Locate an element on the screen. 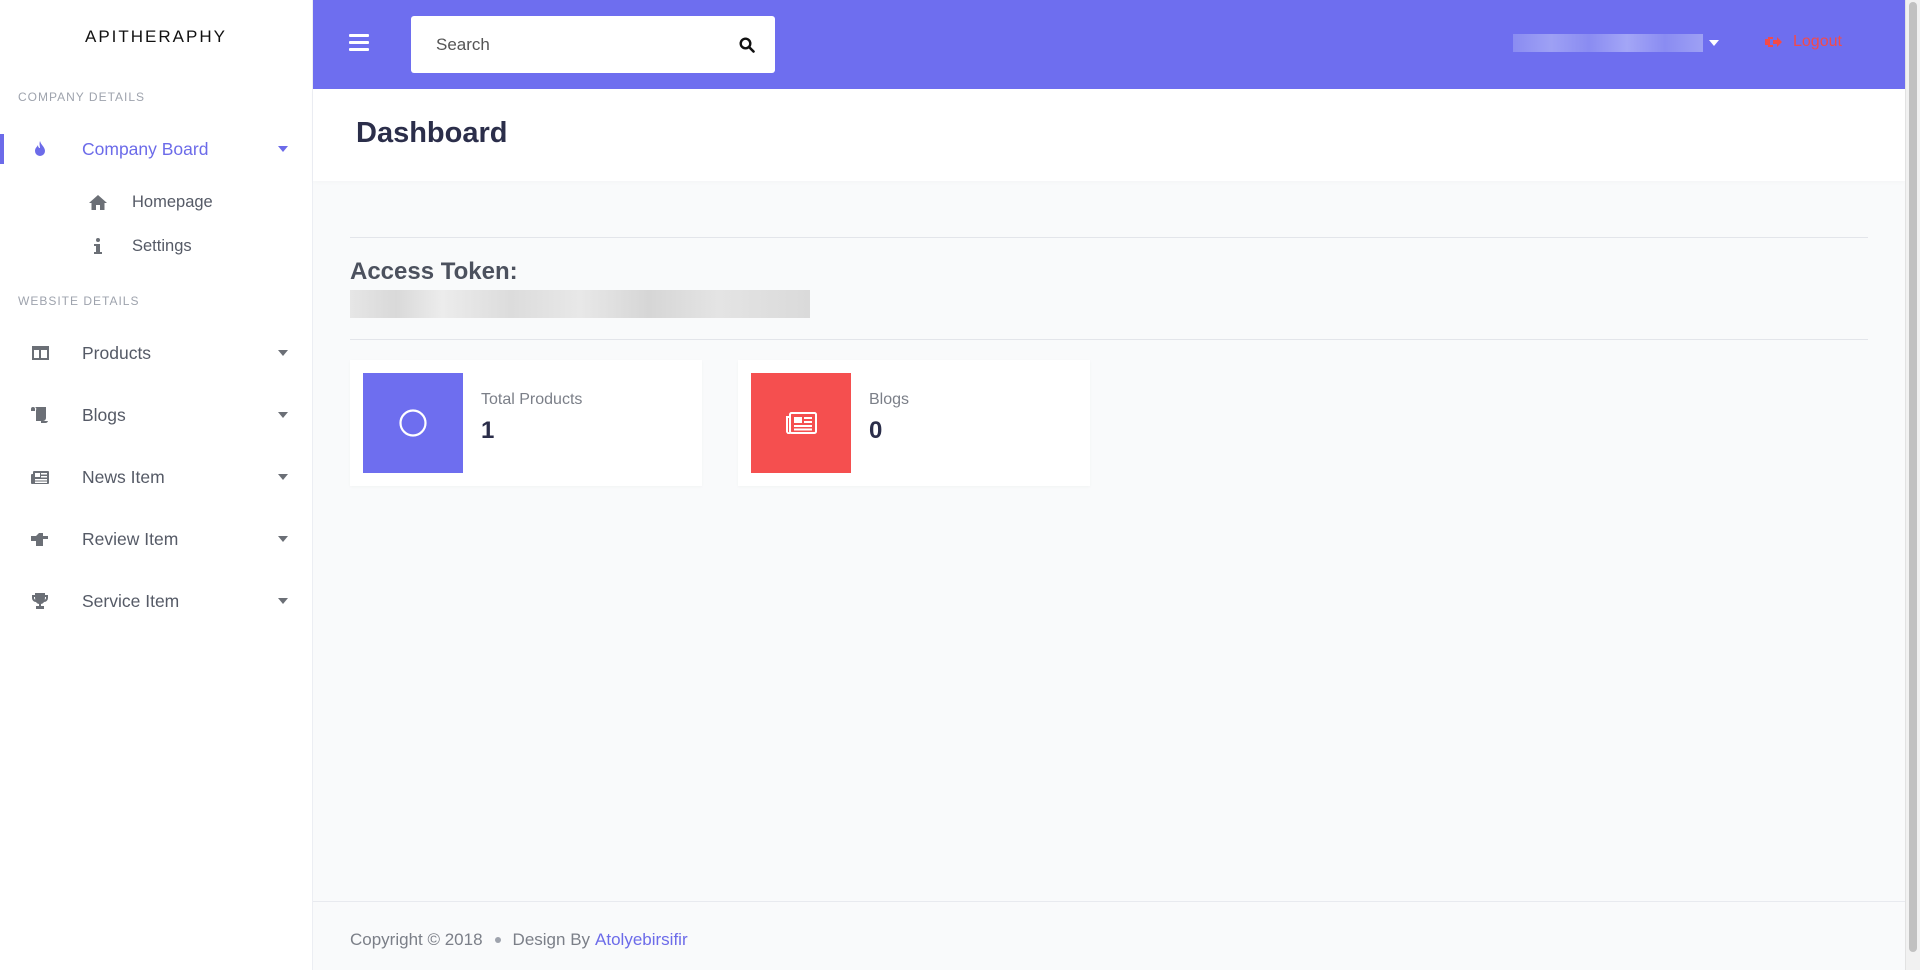  separator-dot is located at coordinates (497, 940).